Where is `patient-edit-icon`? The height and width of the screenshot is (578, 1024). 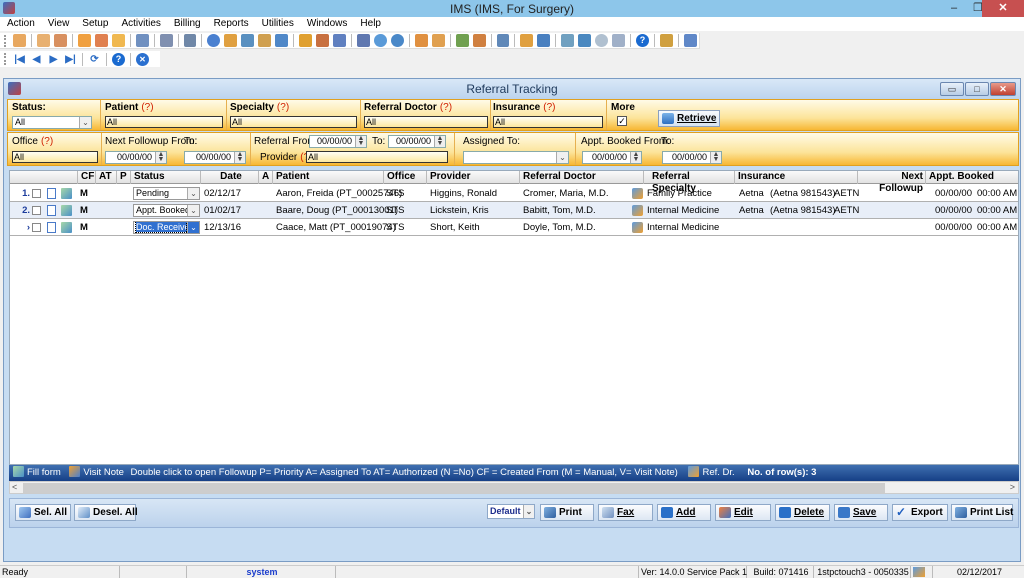
patient-edit-icon is located at coordinates (43, 40).